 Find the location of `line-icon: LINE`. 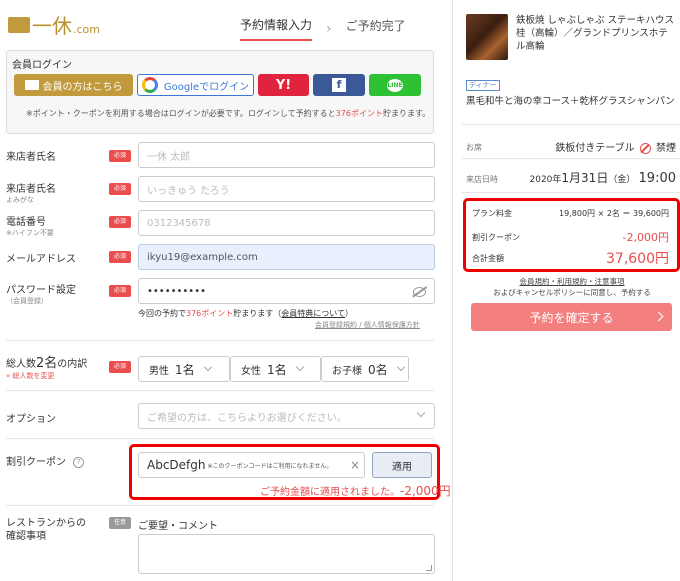

line-icon: LINE is located at coordinates (395, 85).